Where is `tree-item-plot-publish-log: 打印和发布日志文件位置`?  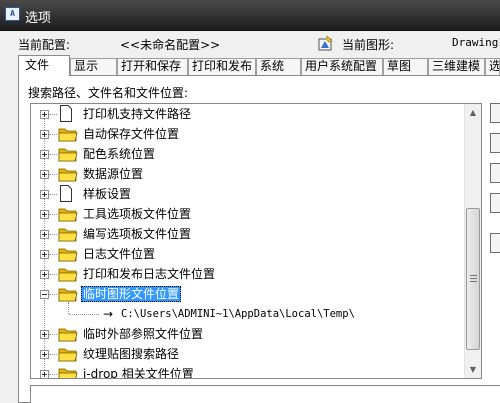
tree-item-plot-publish-log: 打印和发布日志文件位置 is located at coordinates (249, 274).